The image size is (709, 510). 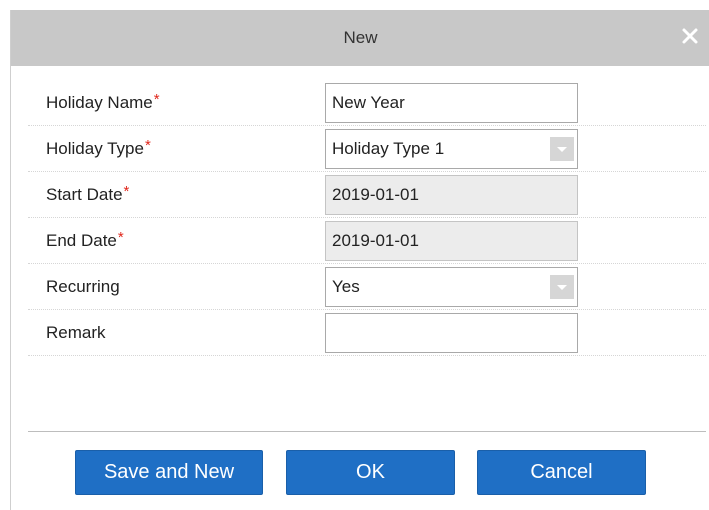 What do you see at coordinates (451, 195) in the screenshot?
I see `start-date-field: 2019-01-01` at bounding box center [451, 195].